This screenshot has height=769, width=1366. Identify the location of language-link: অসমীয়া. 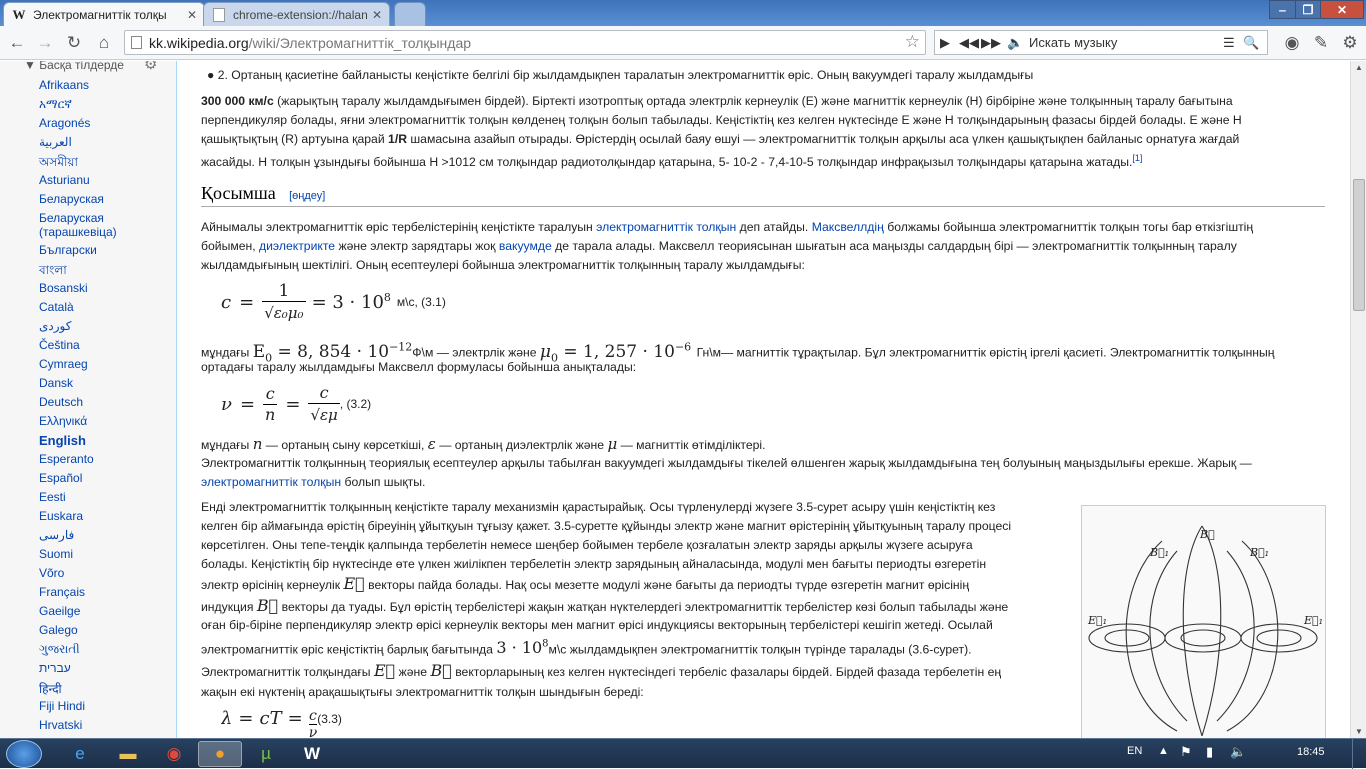
(58, 164).